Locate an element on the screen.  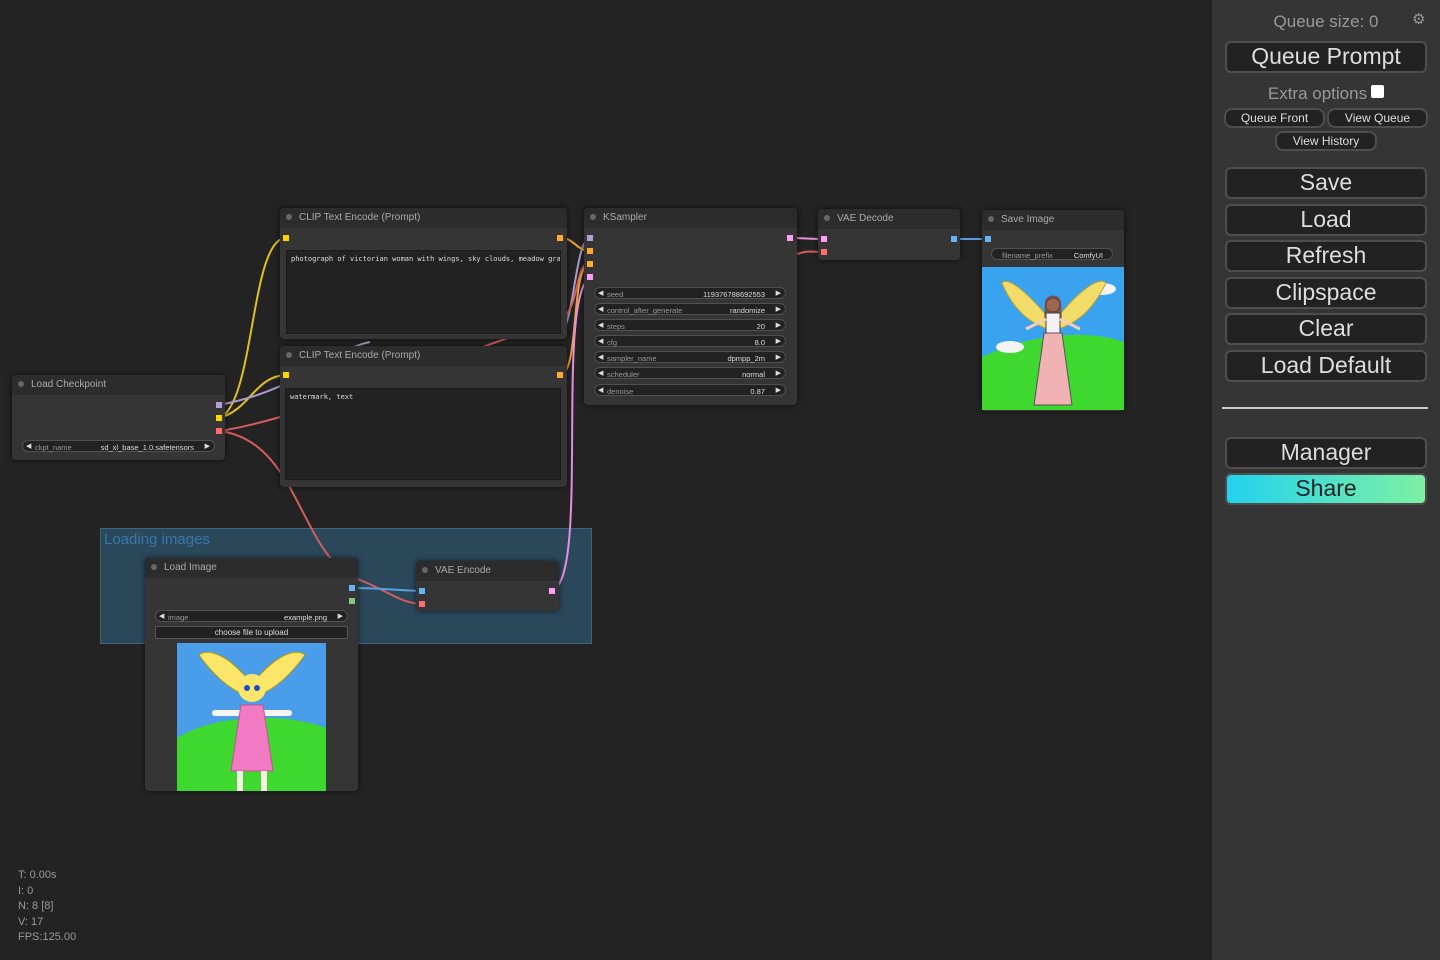
node-vae-decode: VAE Decode is located at coordinates (889, 234).